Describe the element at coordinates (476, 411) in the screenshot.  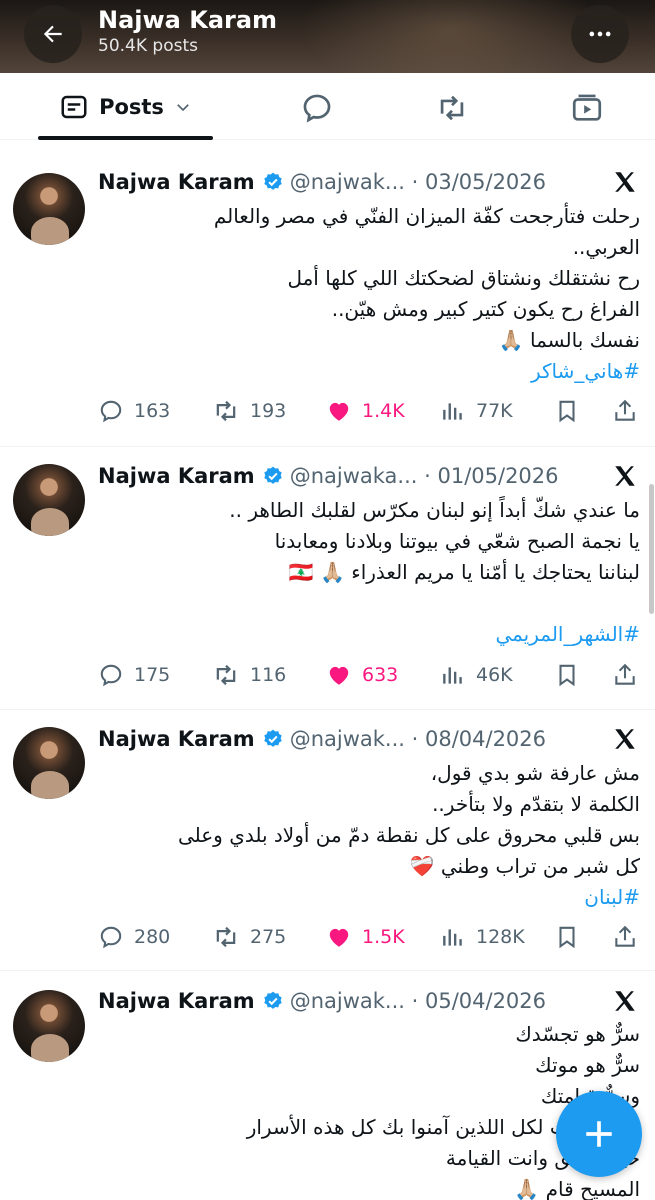
I see `views-button: 77K` at that location.